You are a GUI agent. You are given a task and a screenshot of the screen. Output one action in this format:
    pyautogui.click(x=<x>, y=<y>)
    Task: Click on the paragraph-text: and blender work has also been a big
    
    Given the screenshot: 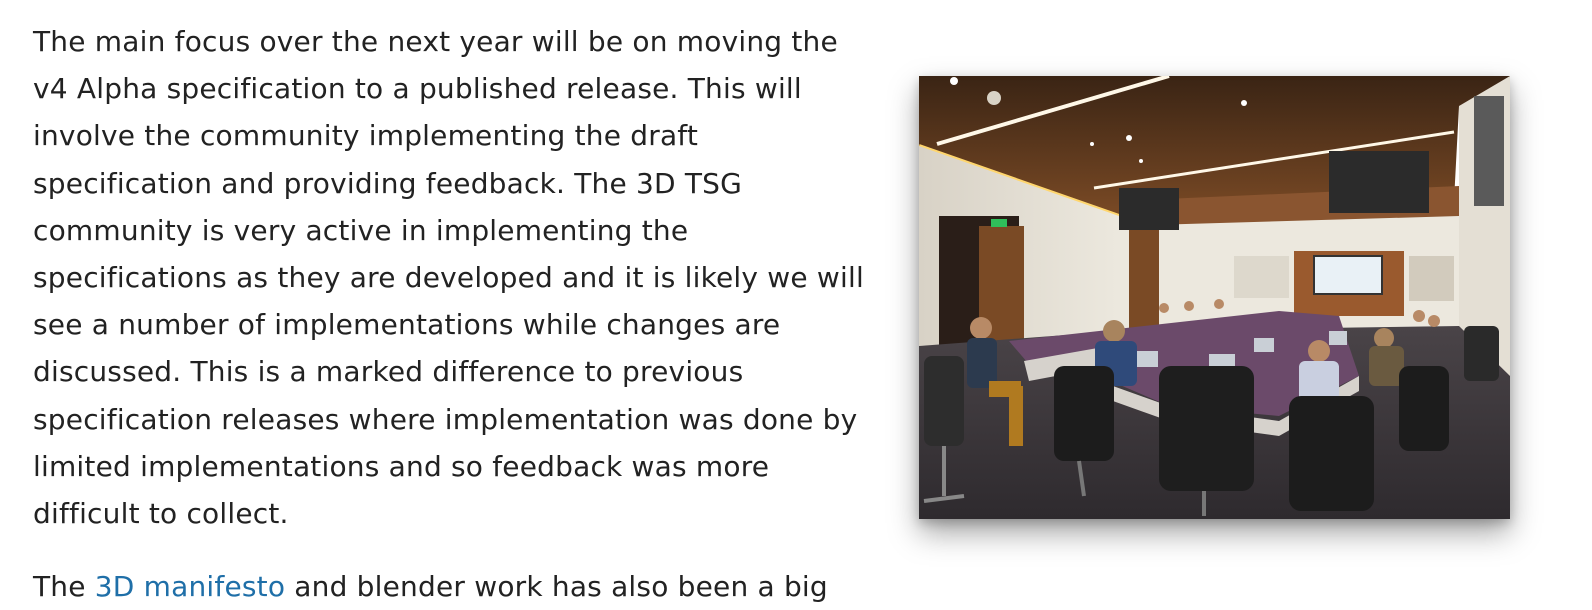 What is the action you would take?
    pyautogui.click(x=556, y=587)
    